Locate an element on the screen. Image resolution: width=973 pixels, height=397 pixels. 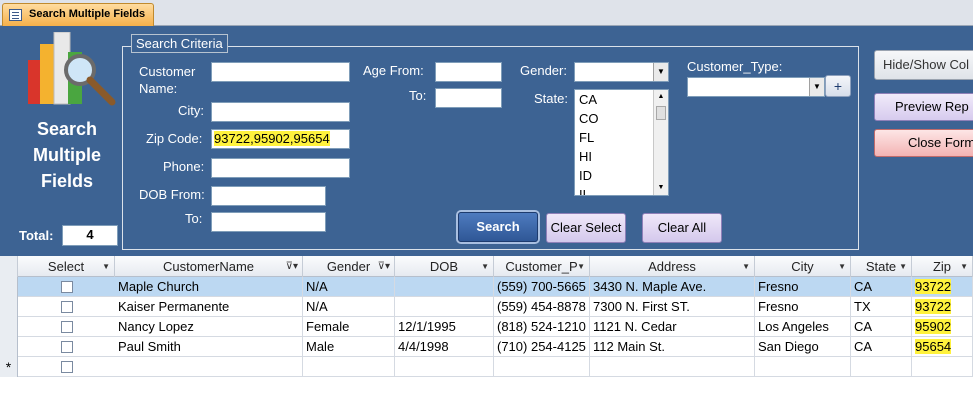
city-field is located at coordinates (280, 112).